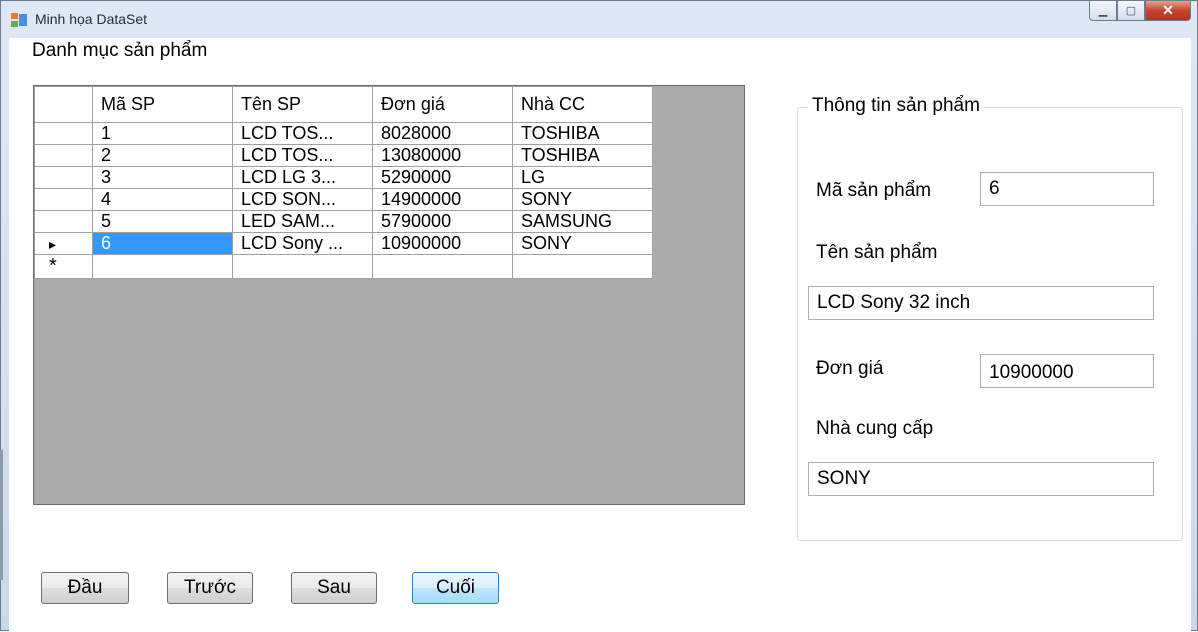 Image resolution: width=1198 pixels, height=632 pixels. What do you see at coordinates (85, 588) in the screenshot?
I see `first-button: Đầu` at bounding box center [85, 588].